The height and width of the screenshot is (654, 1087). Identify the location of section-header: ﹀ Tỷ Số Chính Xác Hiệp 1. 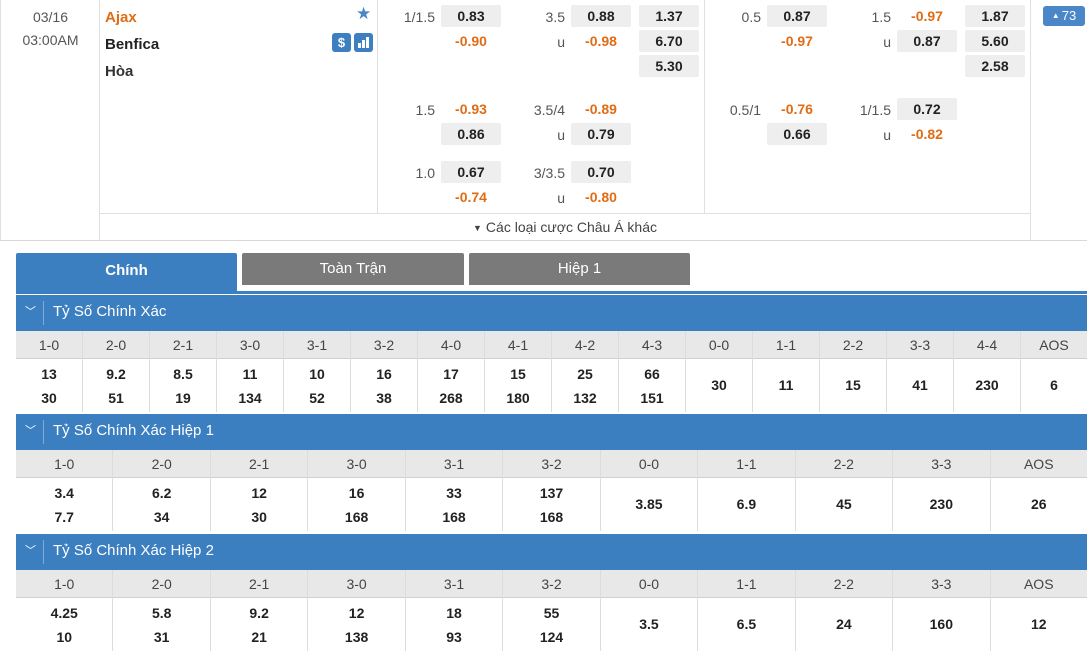
(551, 432).